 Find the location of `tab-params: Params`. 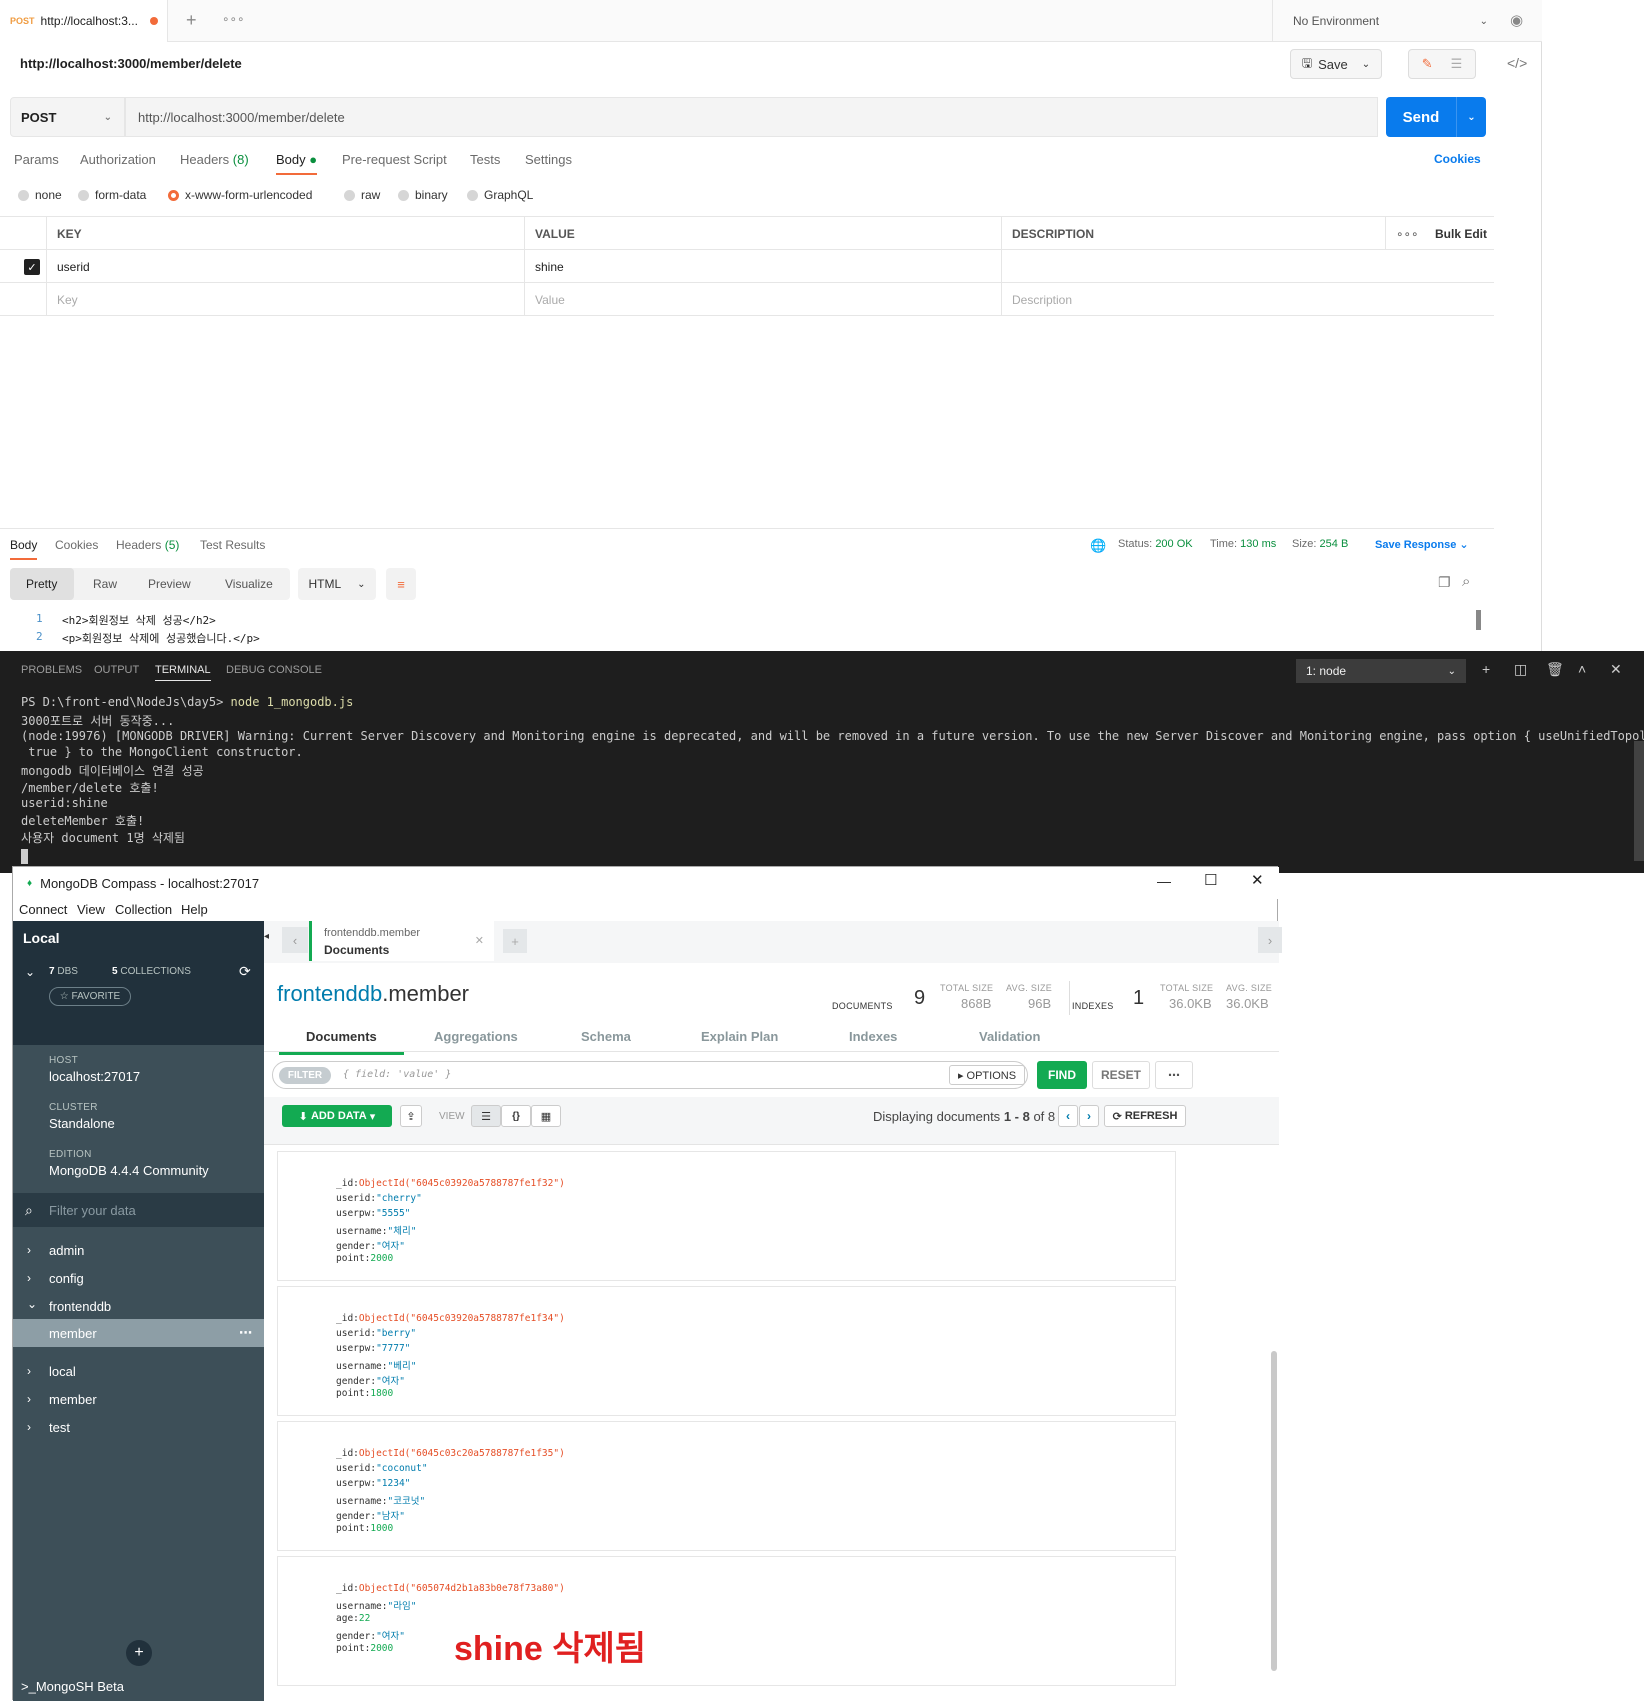

tab-params: Params is located at coordinates (36, 159).